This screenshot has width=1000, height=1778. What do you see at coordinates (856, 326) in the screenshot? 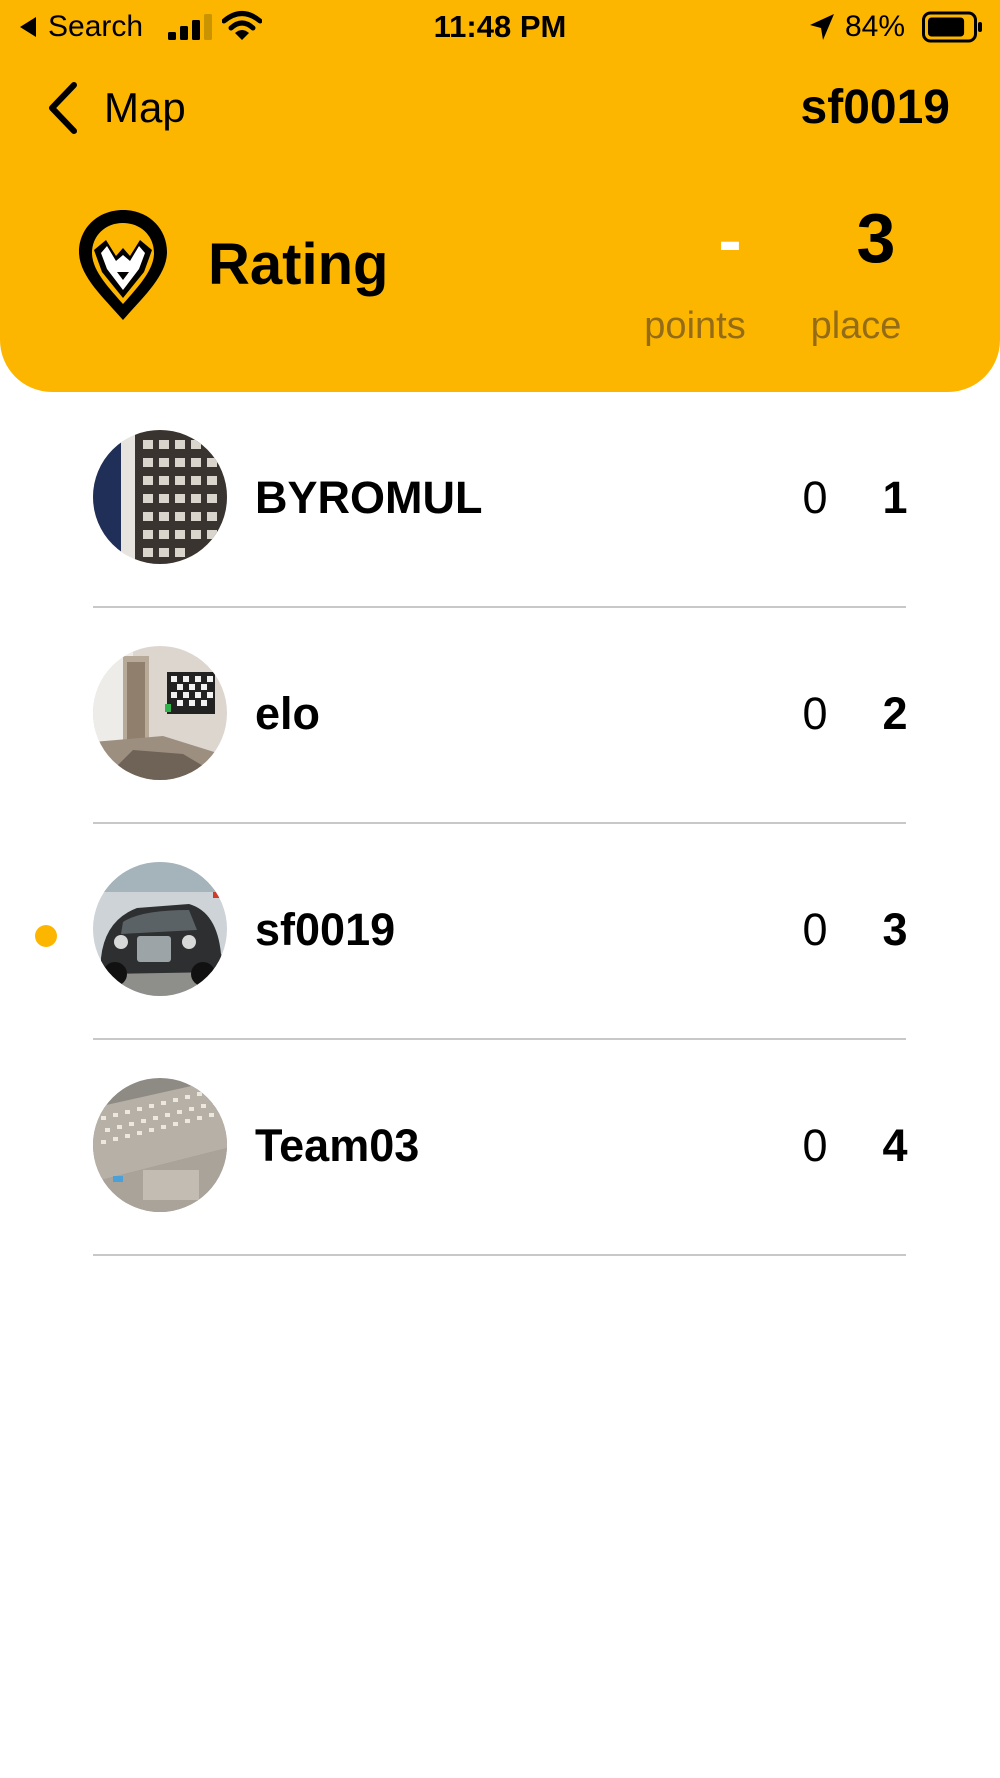
I see `place-label: place` at bounding box center [856, 326].